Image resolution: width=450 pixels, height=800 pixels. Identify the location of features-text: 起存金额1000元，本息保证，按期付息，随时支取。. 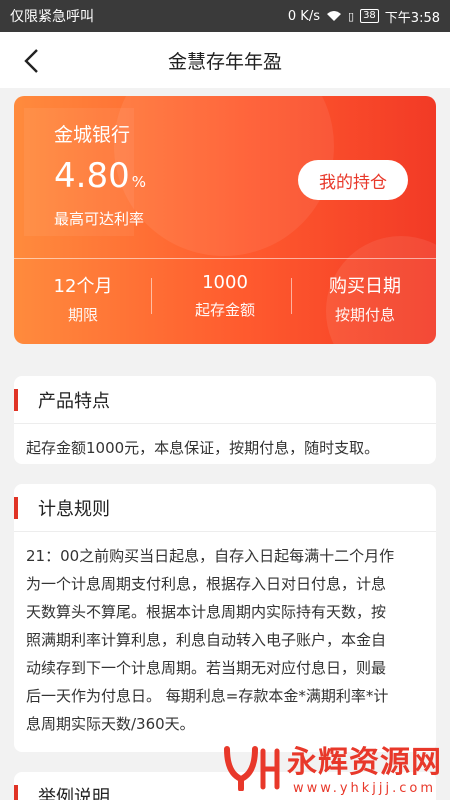
(203, 448).